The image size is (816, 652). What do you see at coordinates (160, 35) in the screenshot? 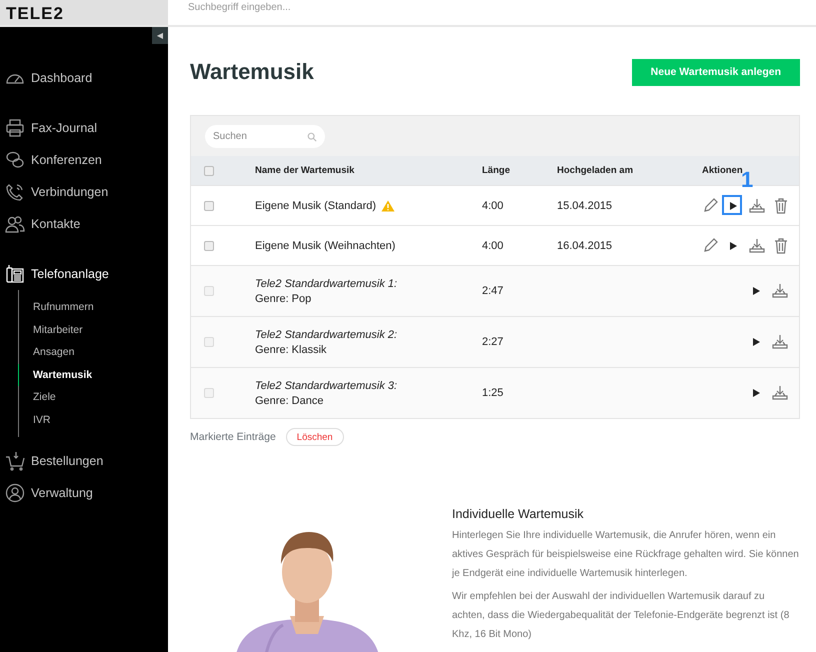
I see `collapse-button: ◀` at bounding box center [160, 35].